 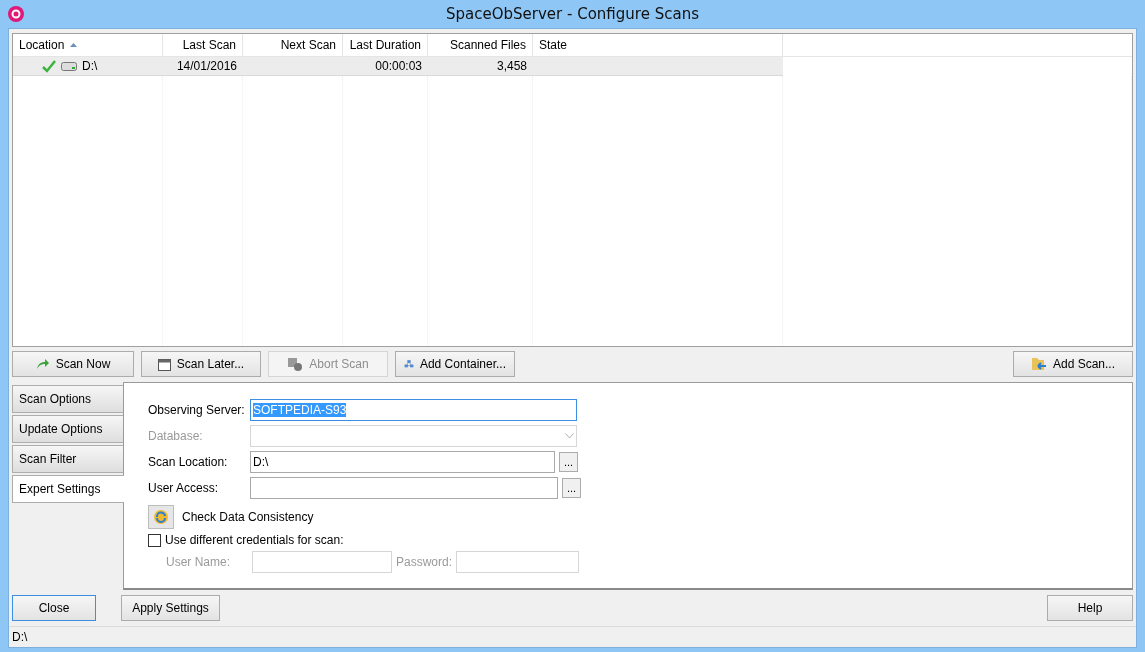 What do you see at coordinates (67, 399) in the screenshot?
I see `settings-tab: Scan Options` at bounding box center [67, 399].